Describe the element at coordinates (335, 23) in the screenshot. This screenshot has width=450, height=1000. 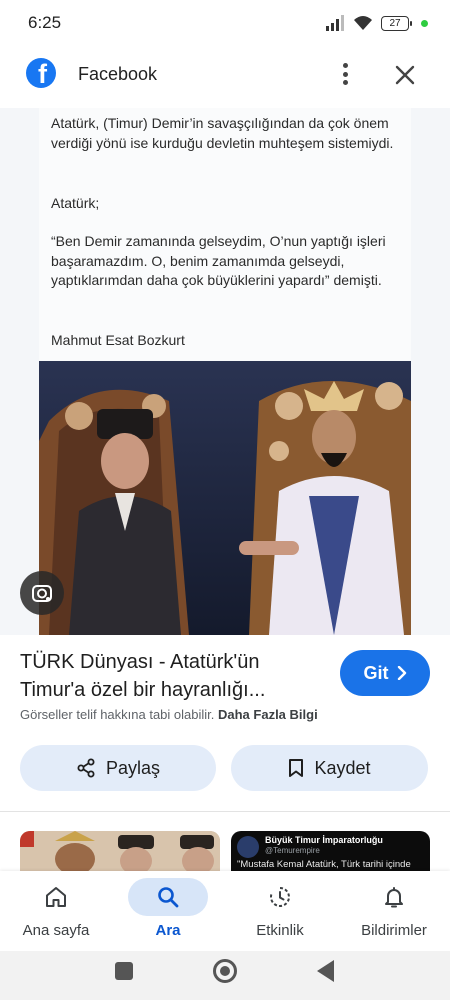
I see `signal-icon` at that location.